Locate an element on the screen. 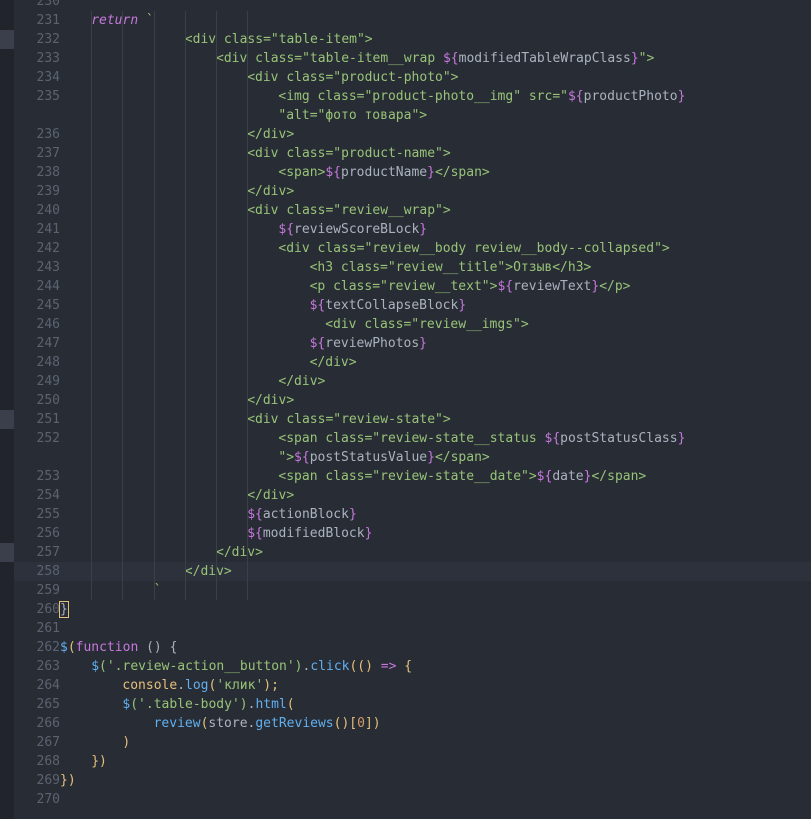  line-number: 244 is located at coordinates (48, 286).